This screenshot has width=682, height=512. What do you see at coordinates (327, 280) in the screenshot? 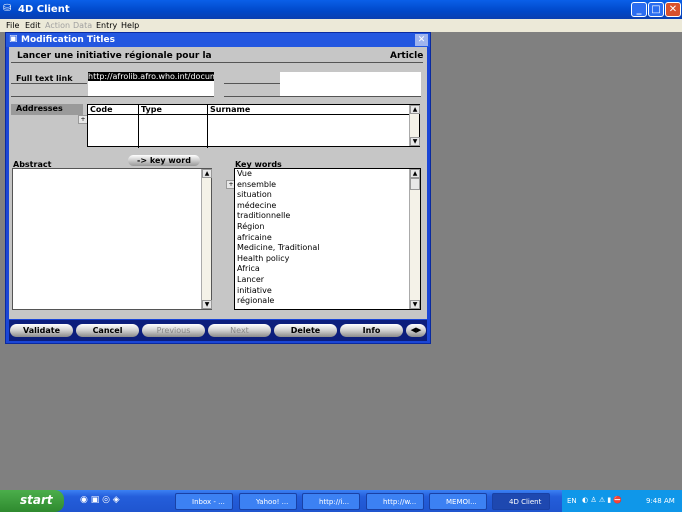
I see `keyword-item: Lancer` at bounding box center [327, 280].